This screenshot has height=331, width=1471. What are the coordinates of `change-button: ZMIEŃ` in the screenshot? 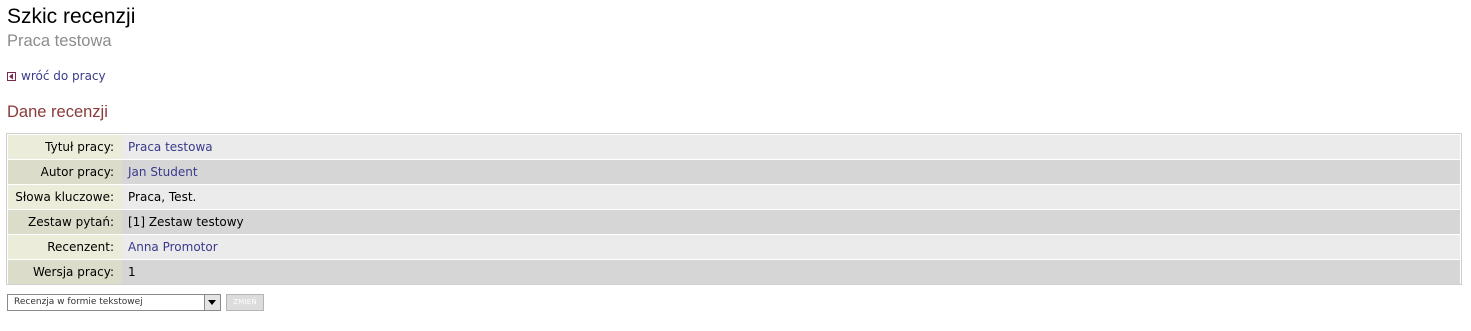 It's located at (245, 302).